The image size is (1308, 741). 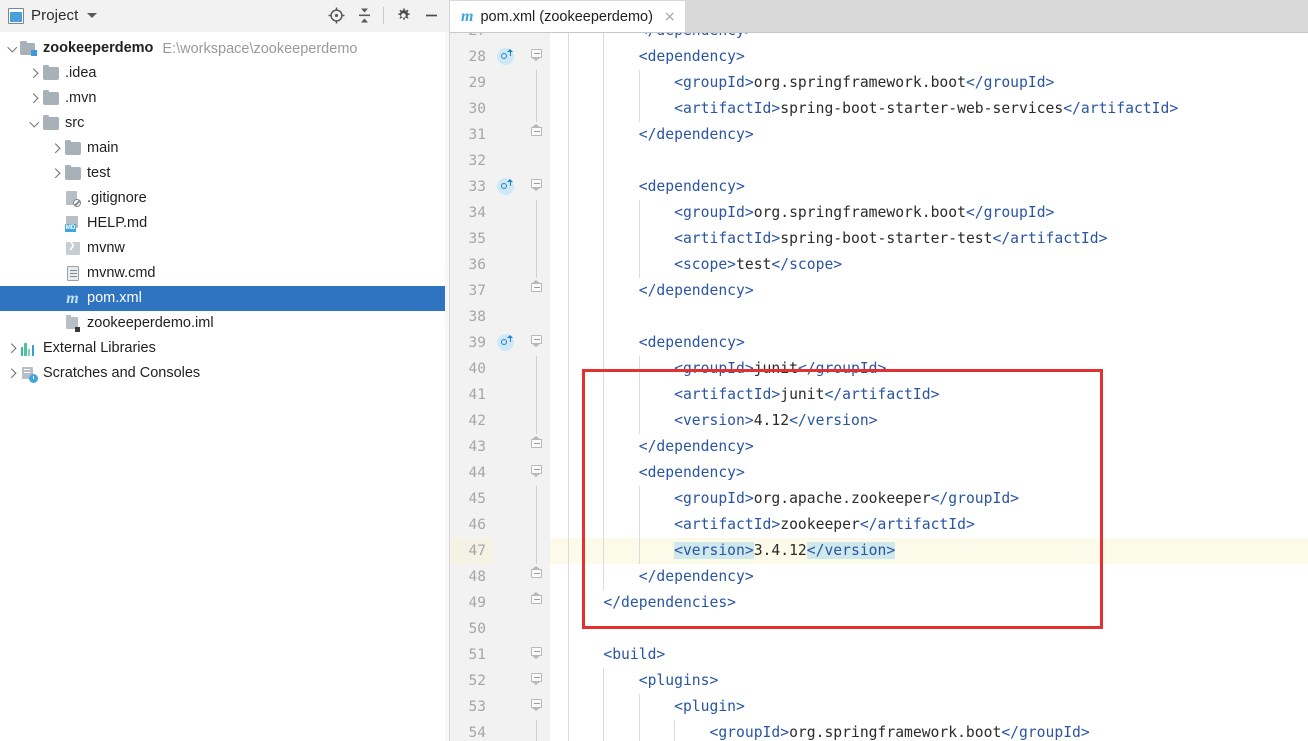 I want to click on code-text: <build>, so click(x=929, y=655).